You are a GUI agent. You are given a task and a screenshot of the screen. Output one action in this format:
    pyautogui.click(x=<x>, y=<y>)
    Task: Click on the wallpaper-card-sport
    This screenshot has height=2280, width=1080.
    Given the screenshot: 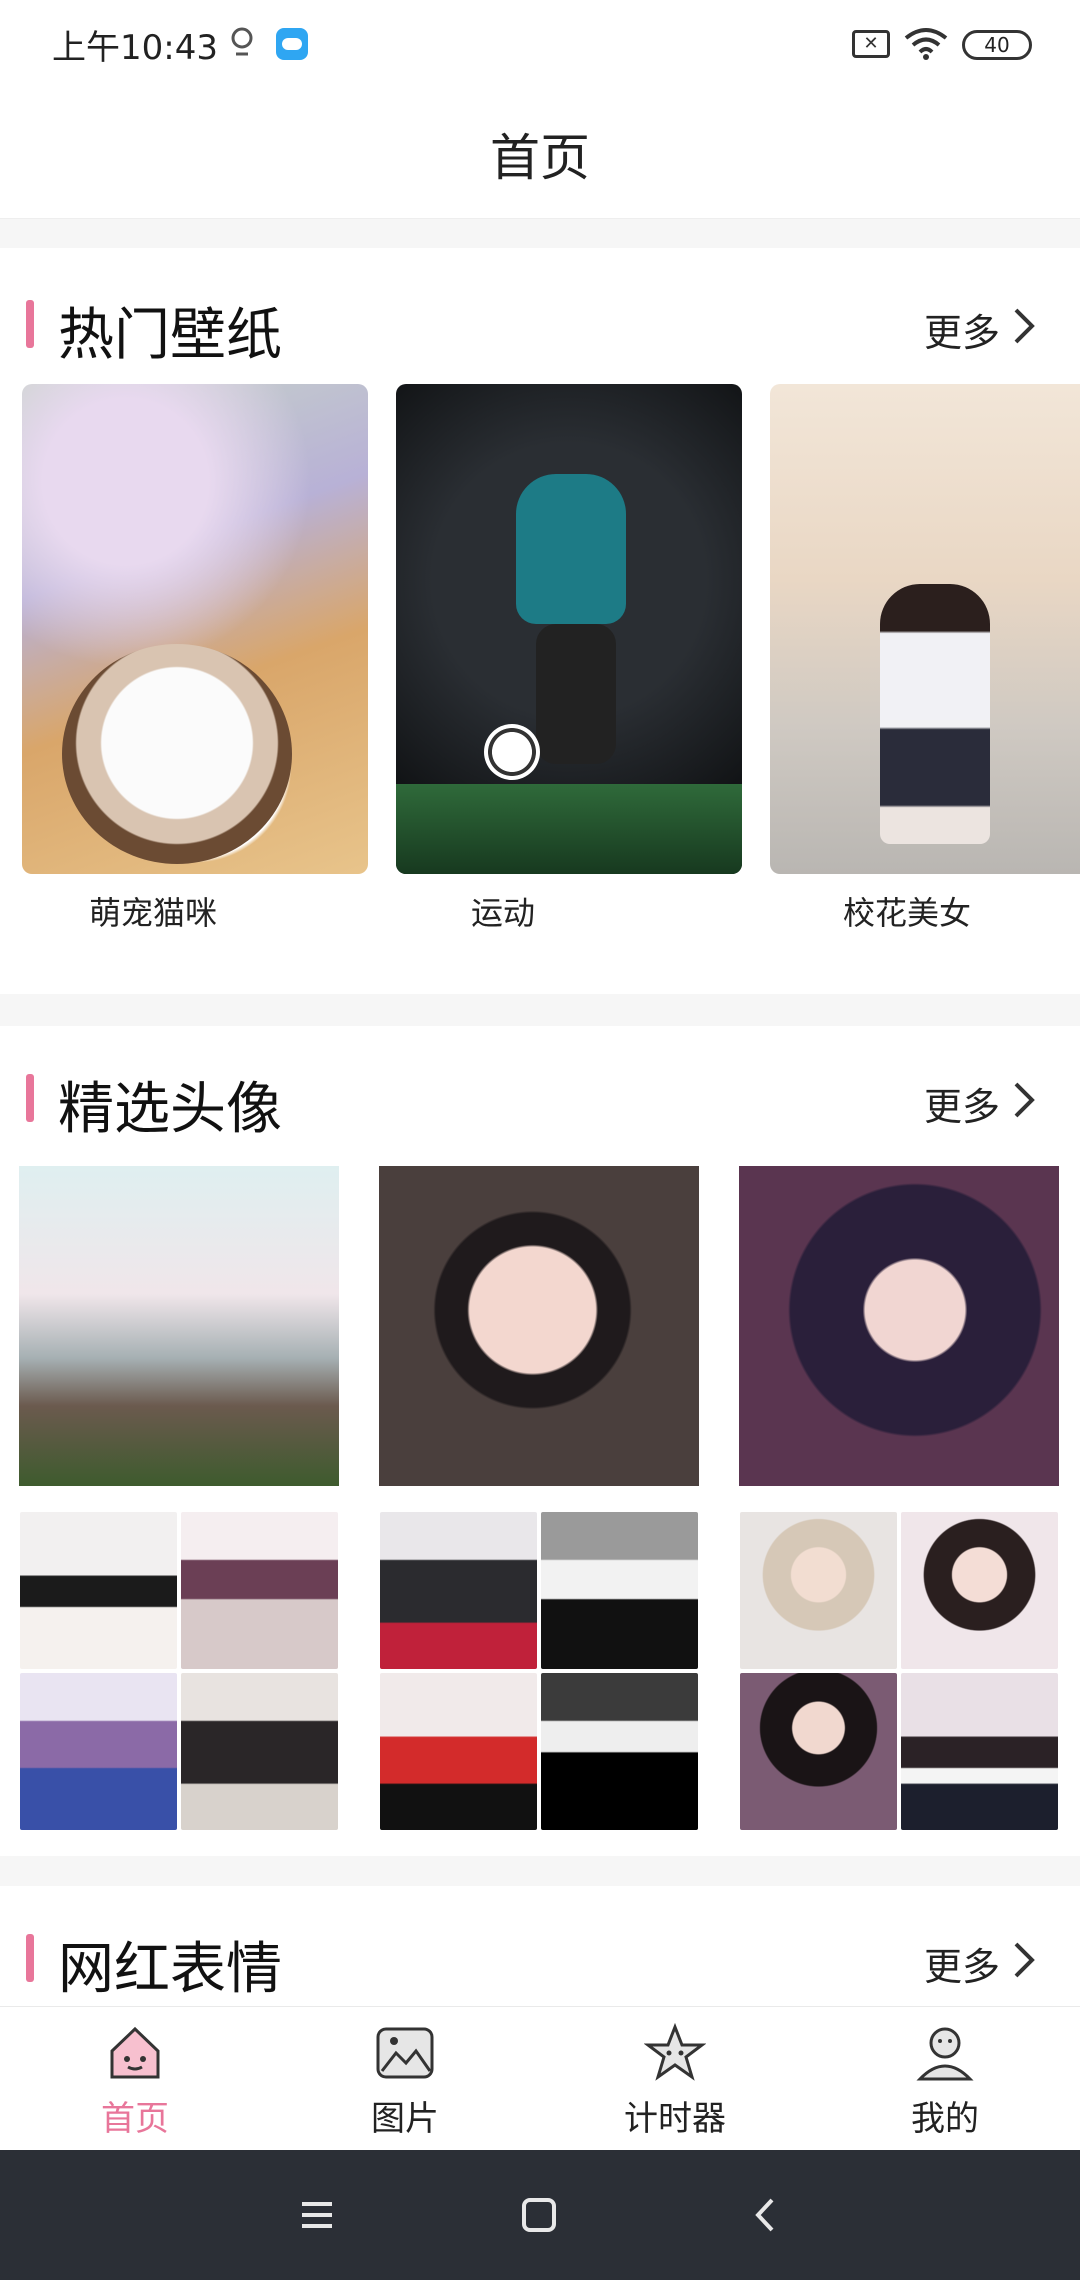 What is the action you would take?
    pyautogui.click(x=569, y=629)
    